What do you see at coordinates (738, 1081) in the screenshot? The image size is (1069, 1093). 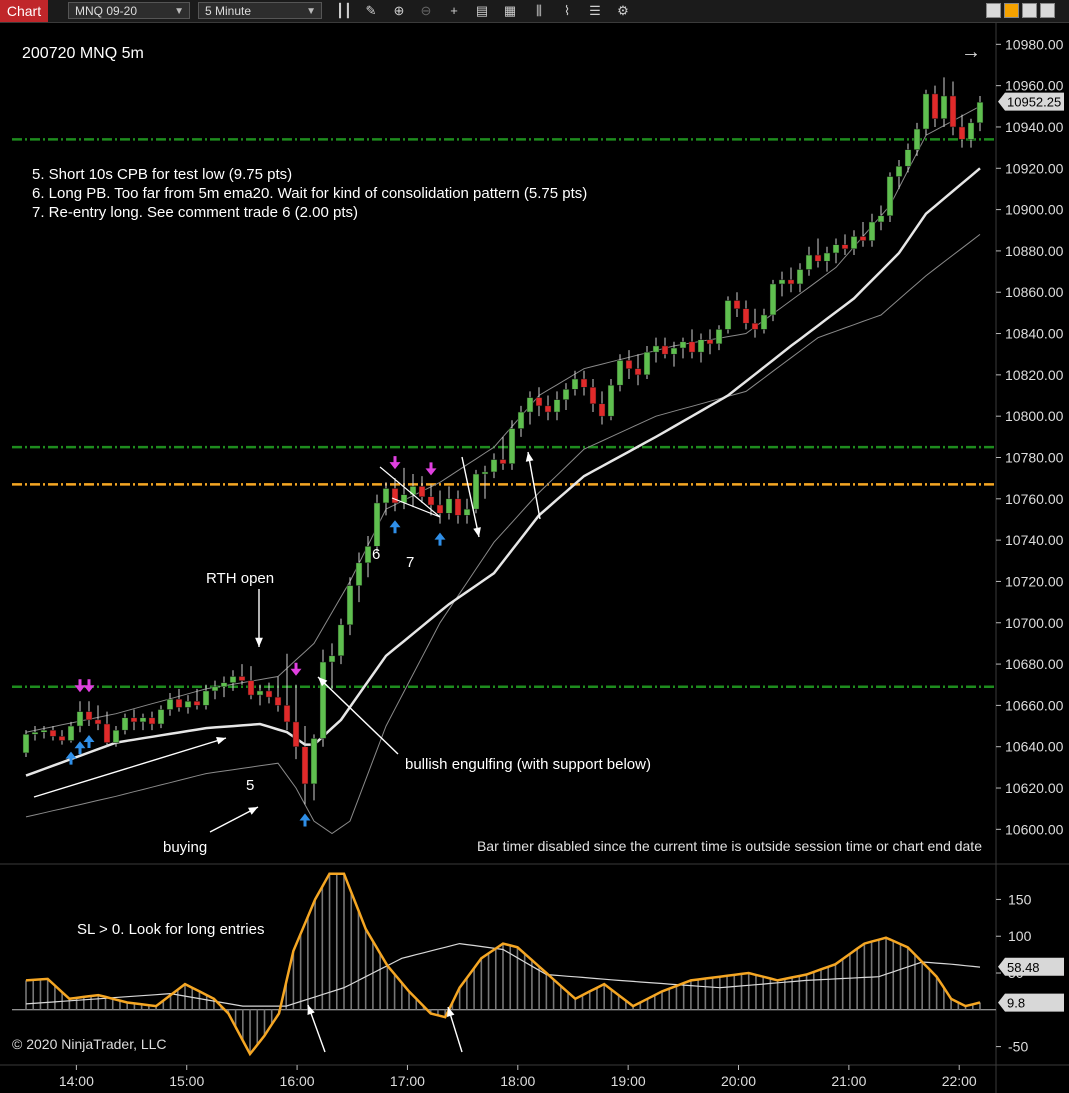 I see `time-tick-label: 20:00` at bounding box center [738, 1081].